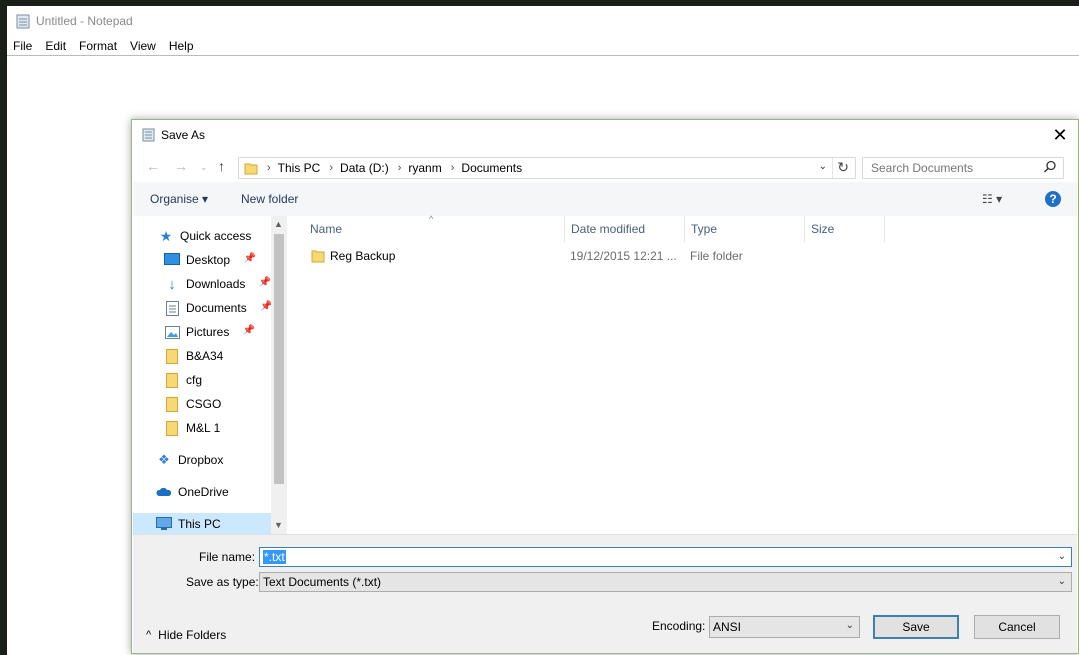  What do you see at coordinates (299, 168) in the screenshot?
I see `breadcrumb-this-pc: This PC` at bounding box center [299, 168].